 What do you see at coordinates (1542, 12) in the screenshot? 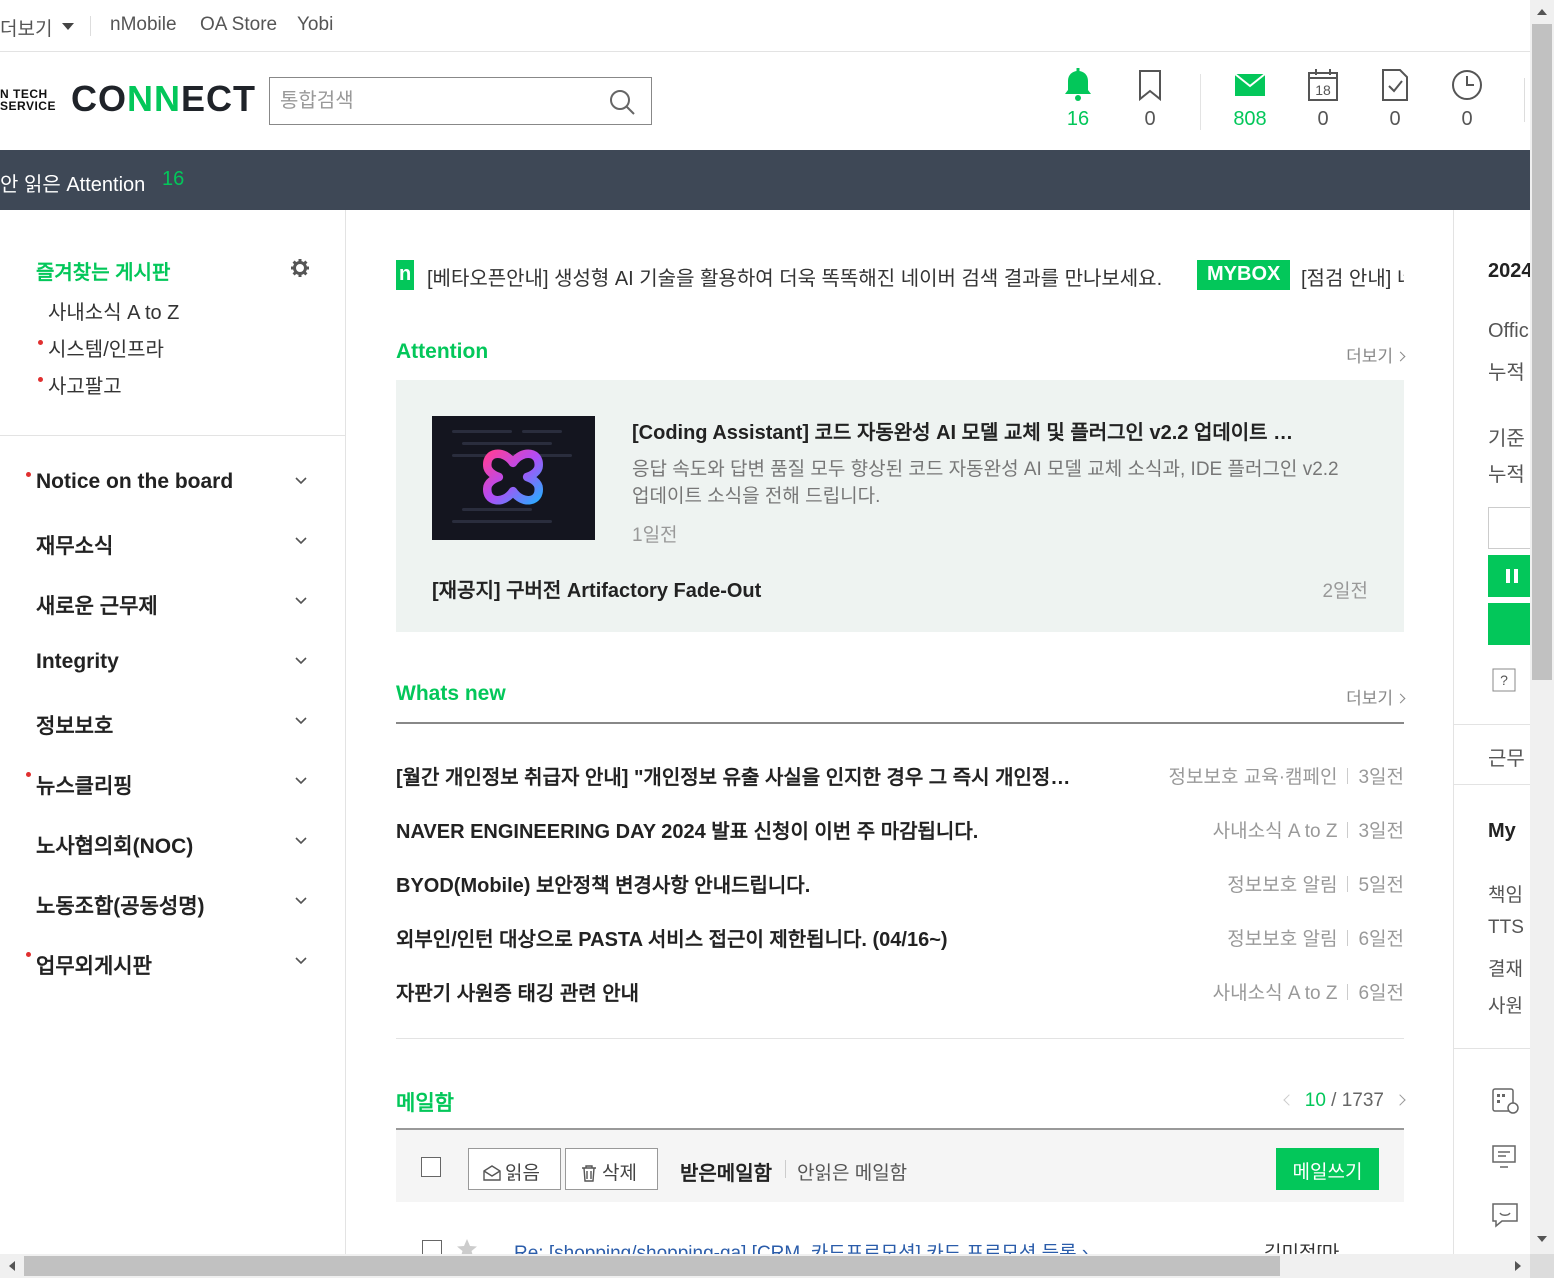
I see `scroll-up-arrow-icon` at bounding box center [1542, 12].